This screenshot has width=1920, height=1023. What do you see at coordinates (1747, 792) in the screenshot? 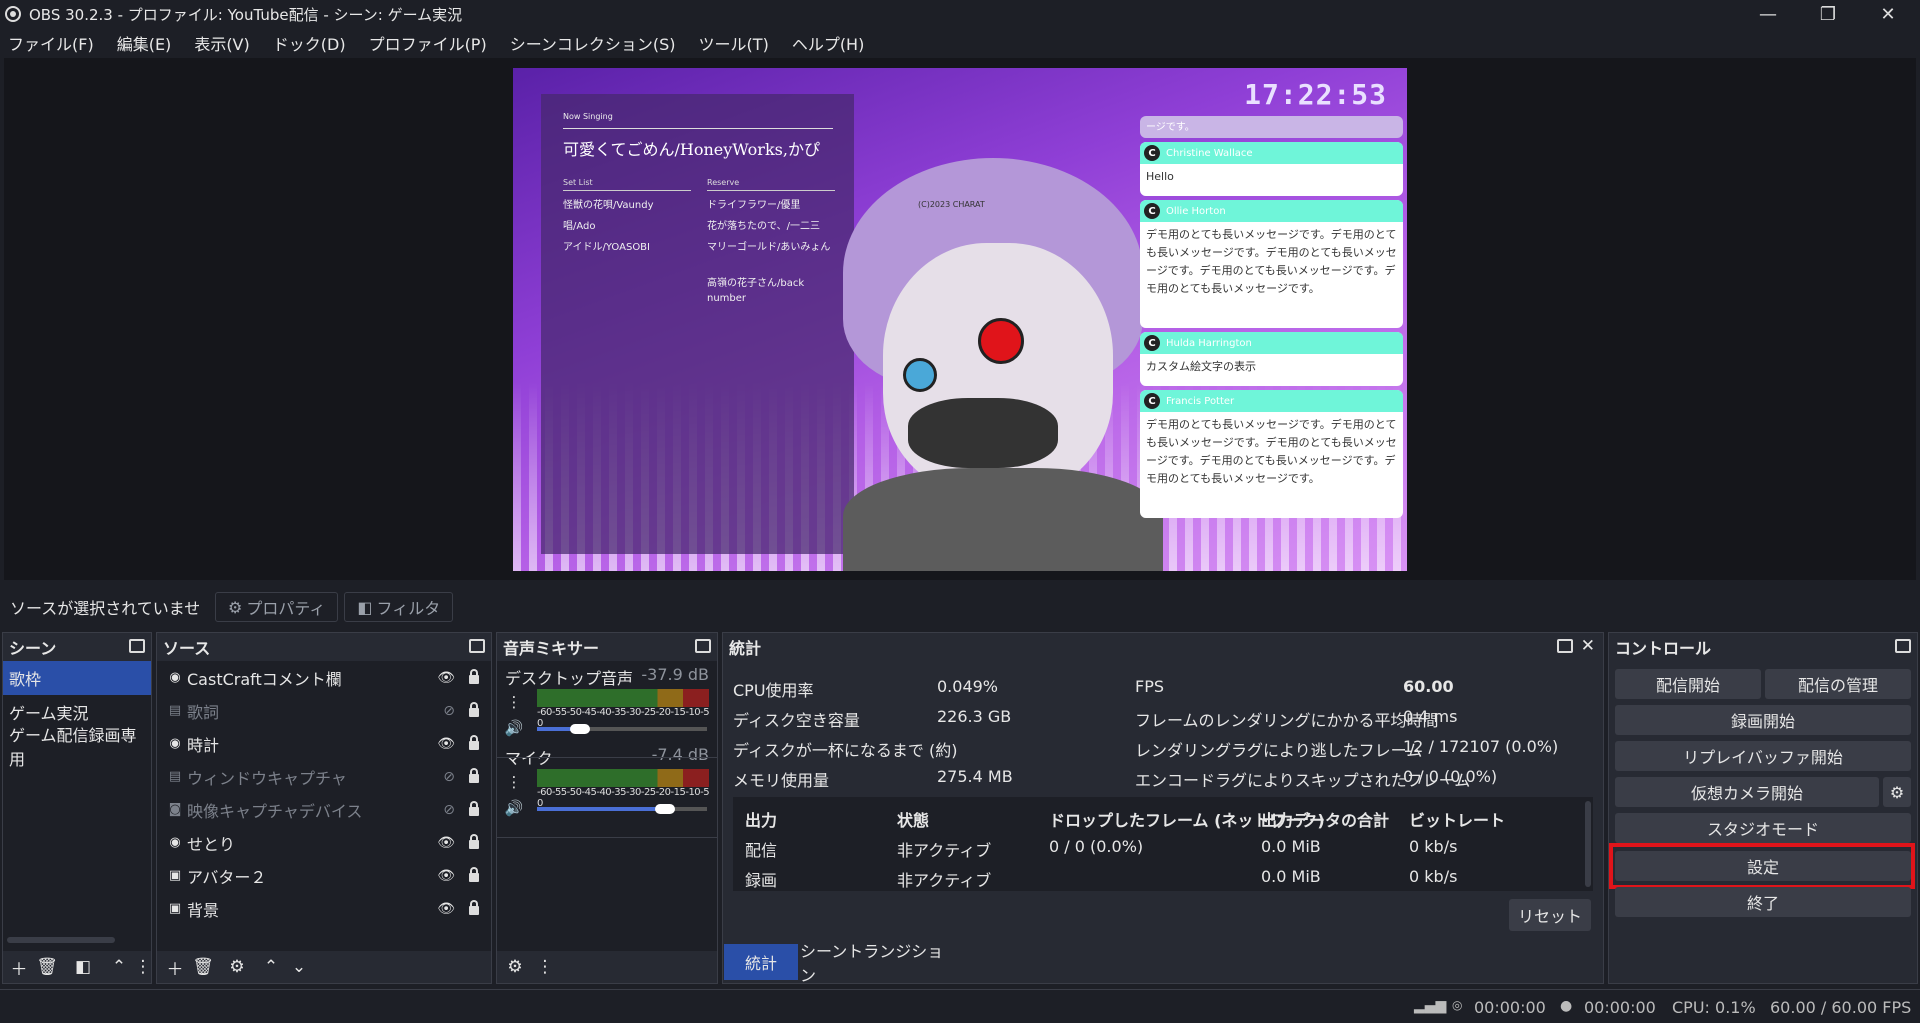
I see `virtual-camera-button: 仮想カメラ開始` at bounding box center [1747, 792].